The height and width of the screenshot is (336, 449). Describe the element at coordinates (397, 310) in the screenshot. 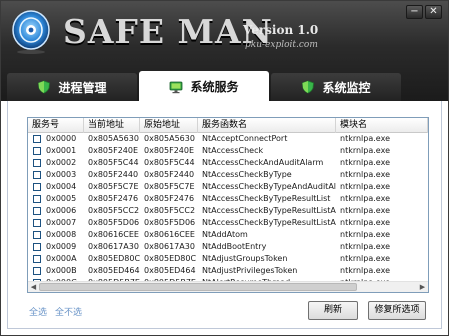

I see `restore-selected-button: 修复所选项` at that location.